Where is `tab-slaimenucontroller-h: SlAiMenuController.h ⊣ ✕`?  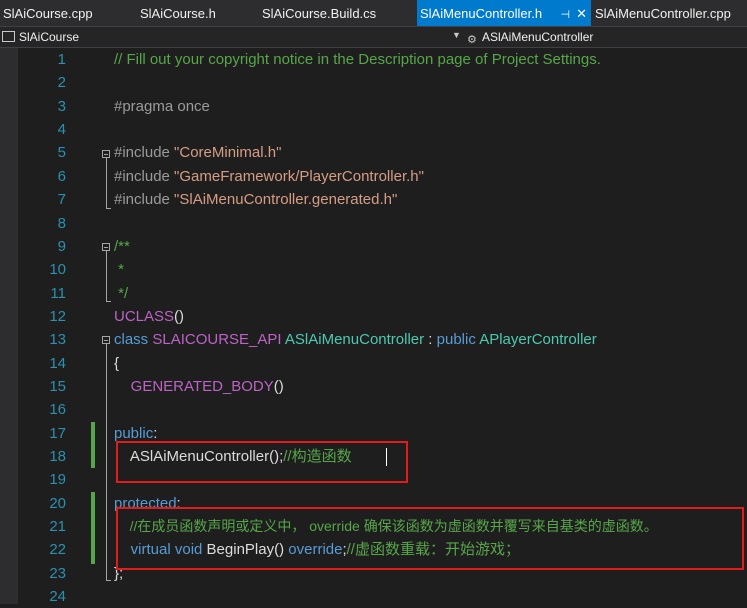
tab-slaimenucontroller-h: SlAiMenuController.h ⊣ ✕ is located at coordinates (504, 13).